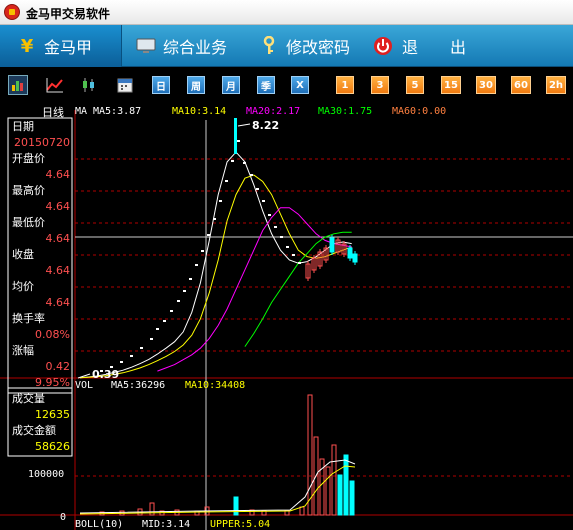 The width and height of the screenshot is (573, 530). I want to click on volume-header-label: MA10:34408, so click(215, 385).